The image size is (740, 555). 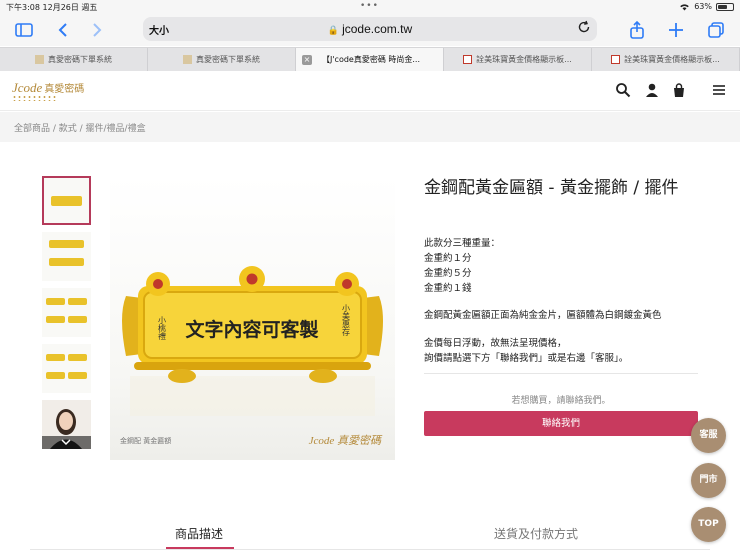 What do you see at coordinates (448, 273) in the screenshot?
I see `weight-item: 金重約５分` at bounding box center [448, 273].